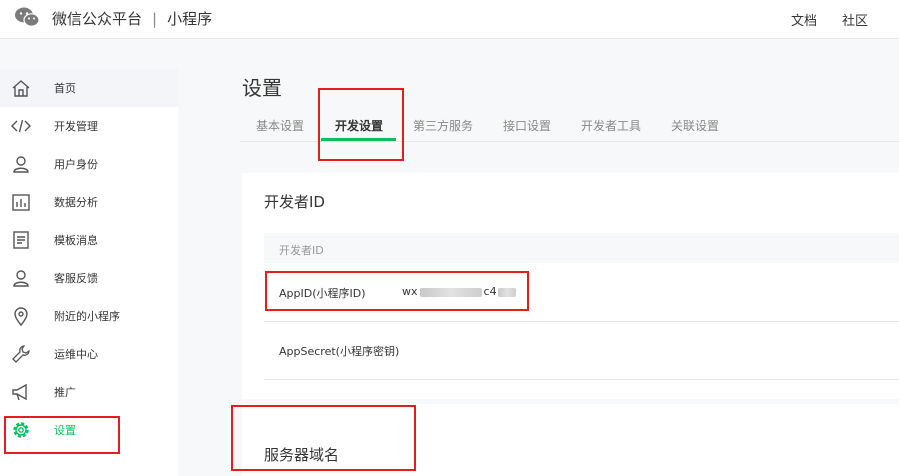  Describe the element at coordinates (65, 88) in the screenshot. I see `sidebar-item-label: 首页` at that location.